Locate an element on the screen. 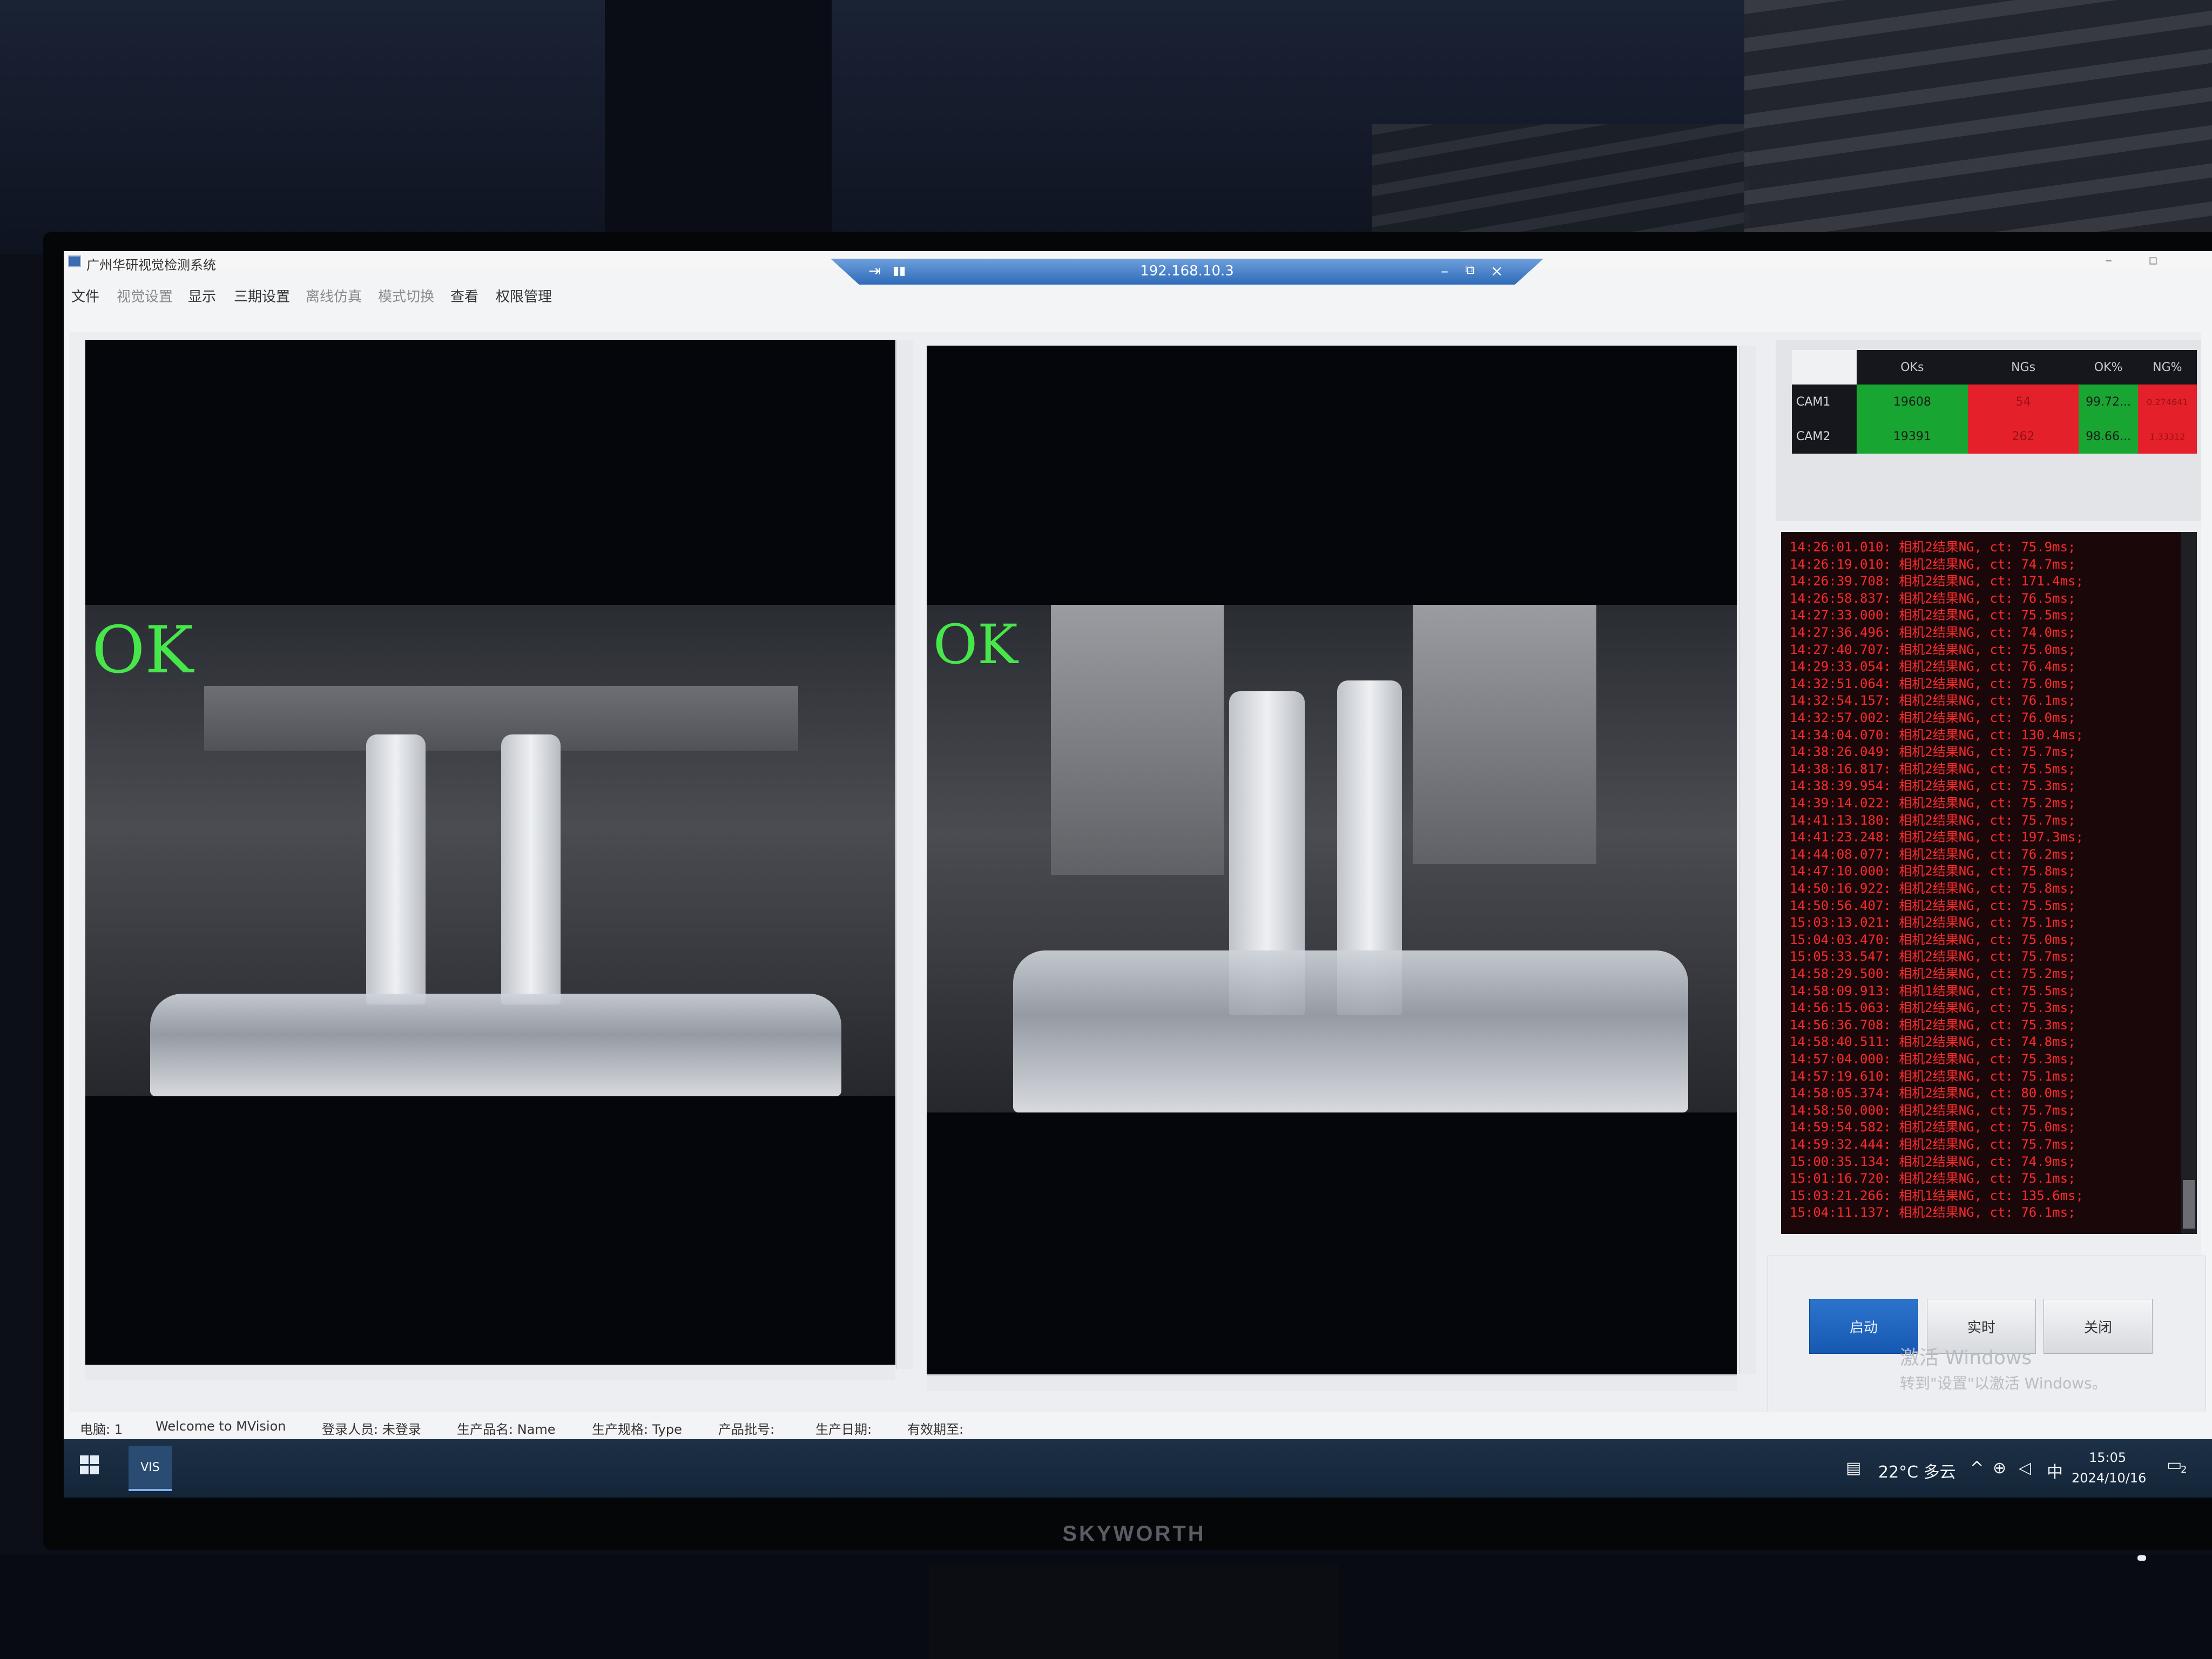 This screenshot has width=2212, height=1659. fixture is located at coordinates (501, 718).